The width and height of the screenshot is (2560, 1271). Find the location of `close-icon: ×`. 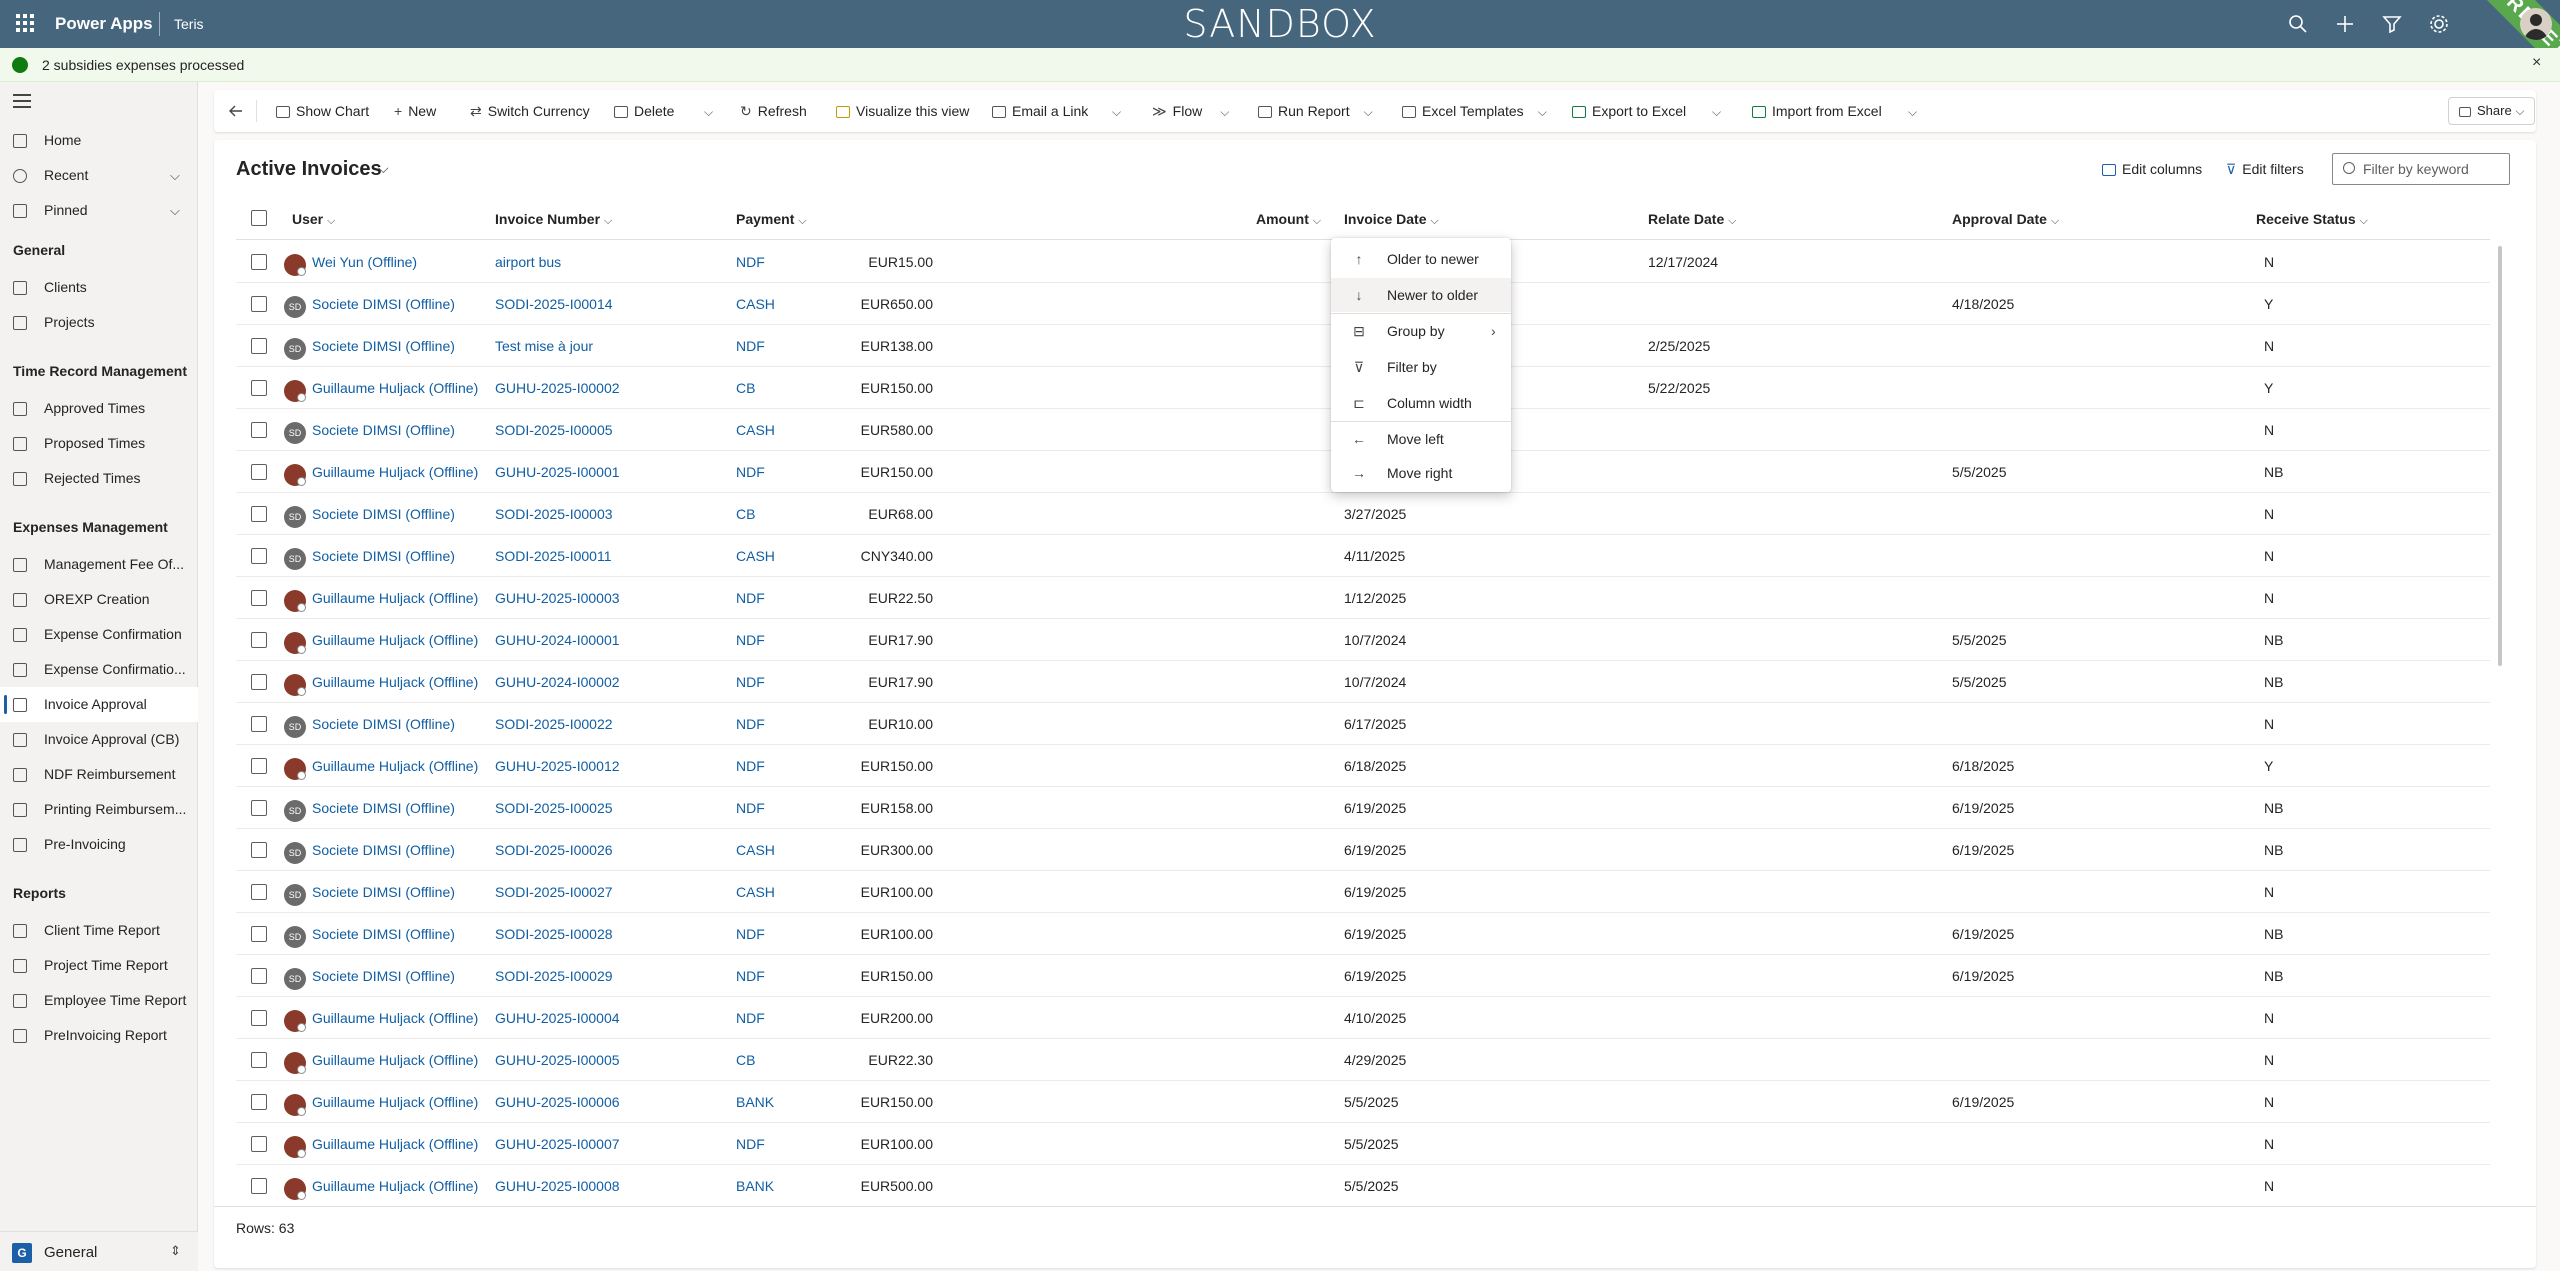

close-icon: × is located at coordinates (2536, 63).